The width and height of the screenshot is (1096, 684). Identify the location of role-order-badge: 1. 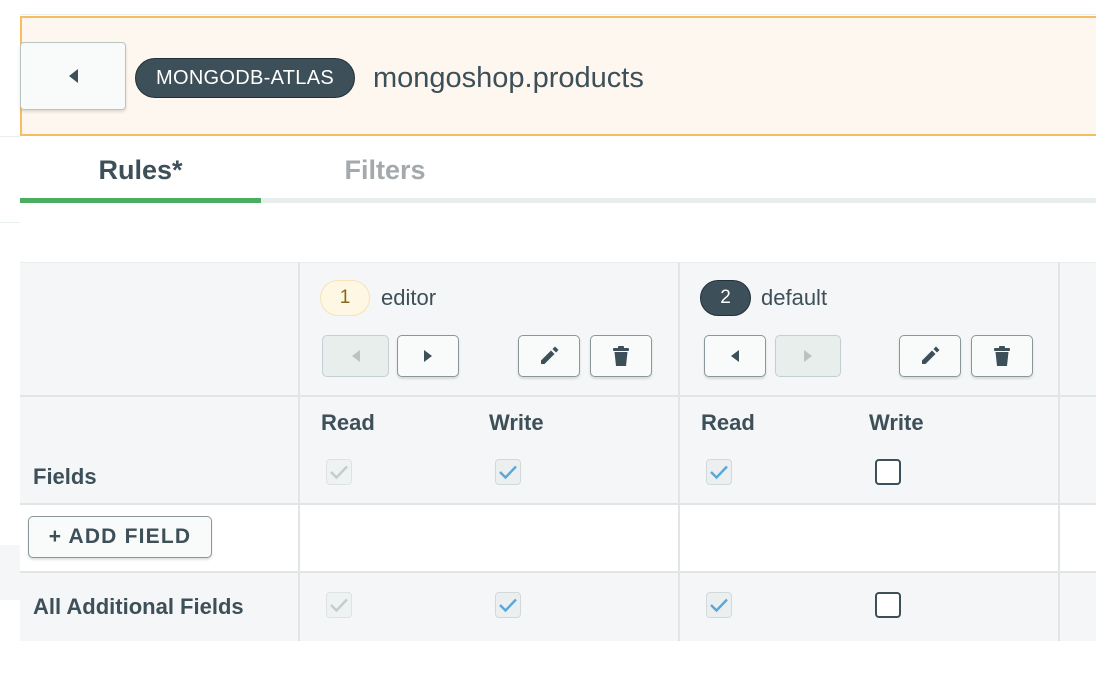
(345, 298).